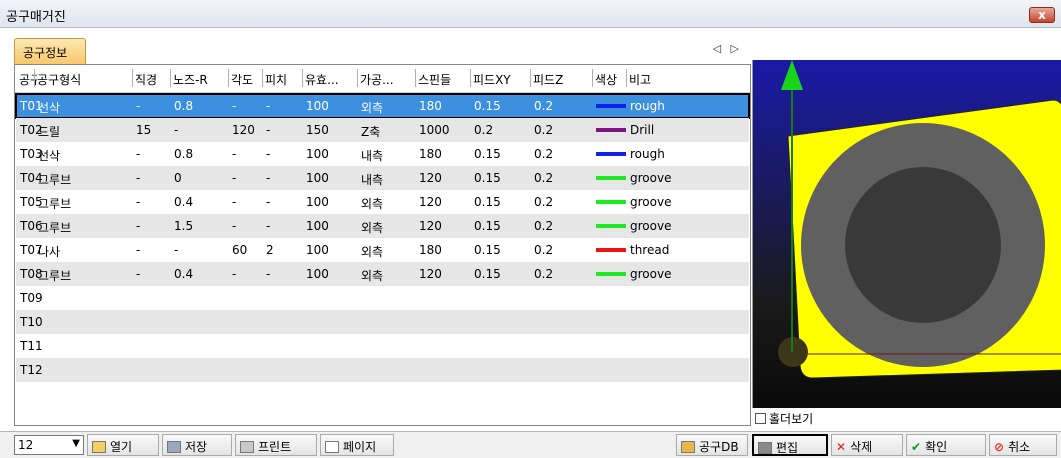  I want to click on table-header: 공구공구형식직경노즈-R각도피치유효...가공...스핀들피드XY피드Z색상비고, so click(382, 79).